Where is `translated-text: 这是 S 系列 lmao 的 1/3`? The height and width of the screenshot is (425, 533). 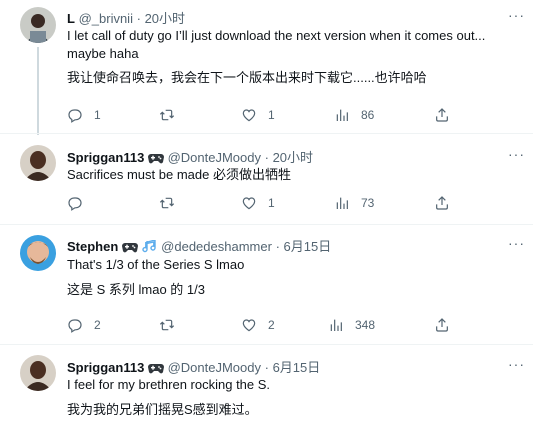
translated-text: 这是 S 系列 lmao 的 1/3 is located at coordinates (136, 289).